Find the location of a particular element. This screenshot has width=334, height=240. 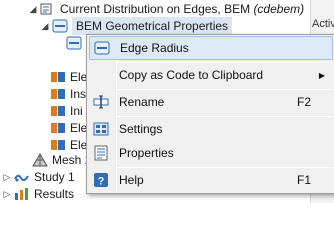

edge-radius-node-icon is located at coordinates (74, 43).